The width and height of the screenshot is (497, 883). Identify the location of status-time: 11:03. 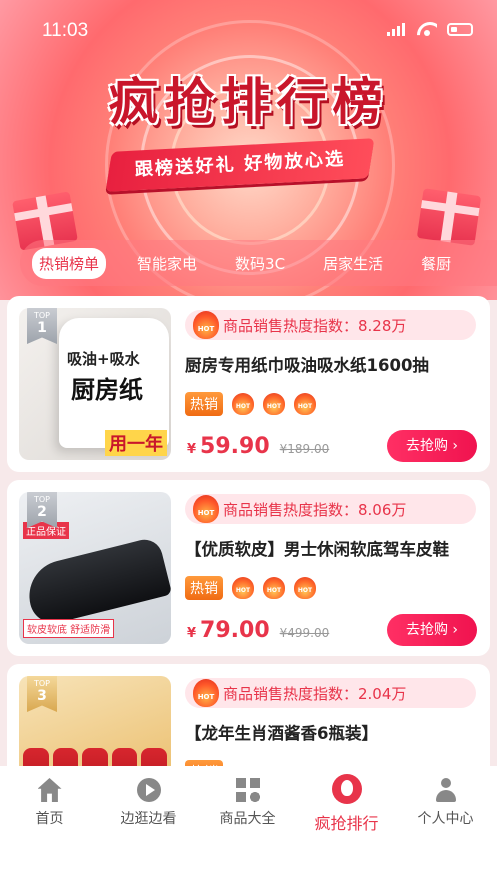
(65, 30).